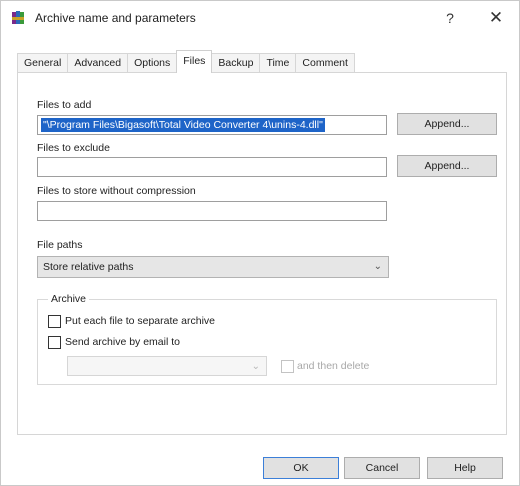 The image size is (520, 486). I want to click on separate-archive-checkbox, so click(54, 321).